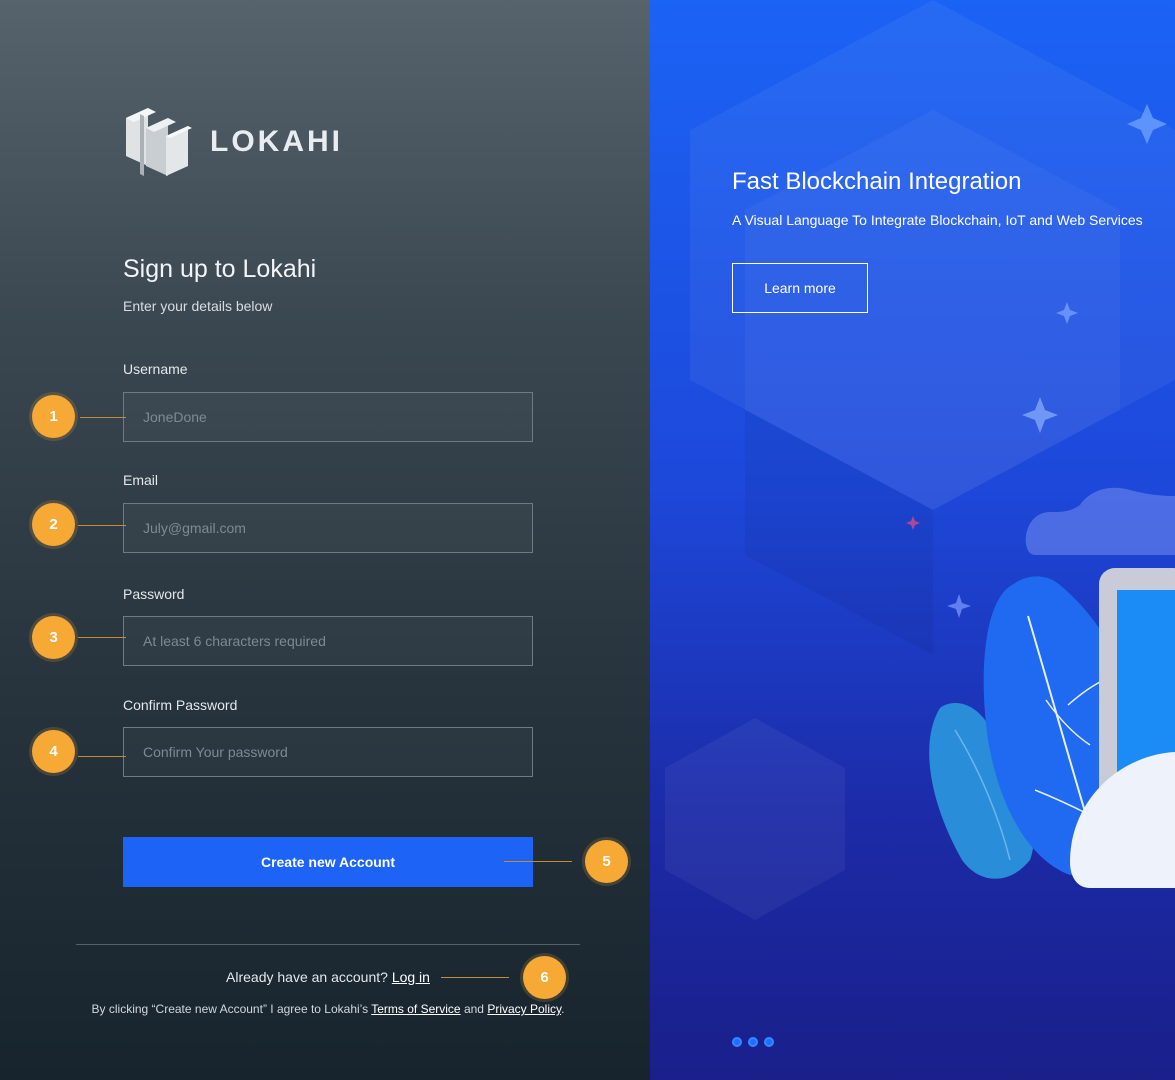  What do you see at coordinates (1100, 521) in the screenshot?
I see `cloud-icon` at bounding box center [1100, 521].